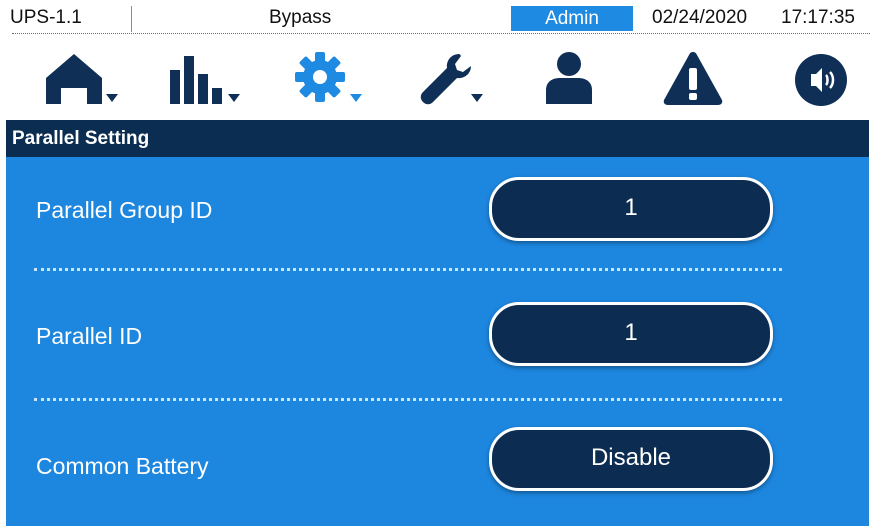 This screenshot has height=526, width=873. I want to click on date-label: 02/24/2020, so click(700, 17).